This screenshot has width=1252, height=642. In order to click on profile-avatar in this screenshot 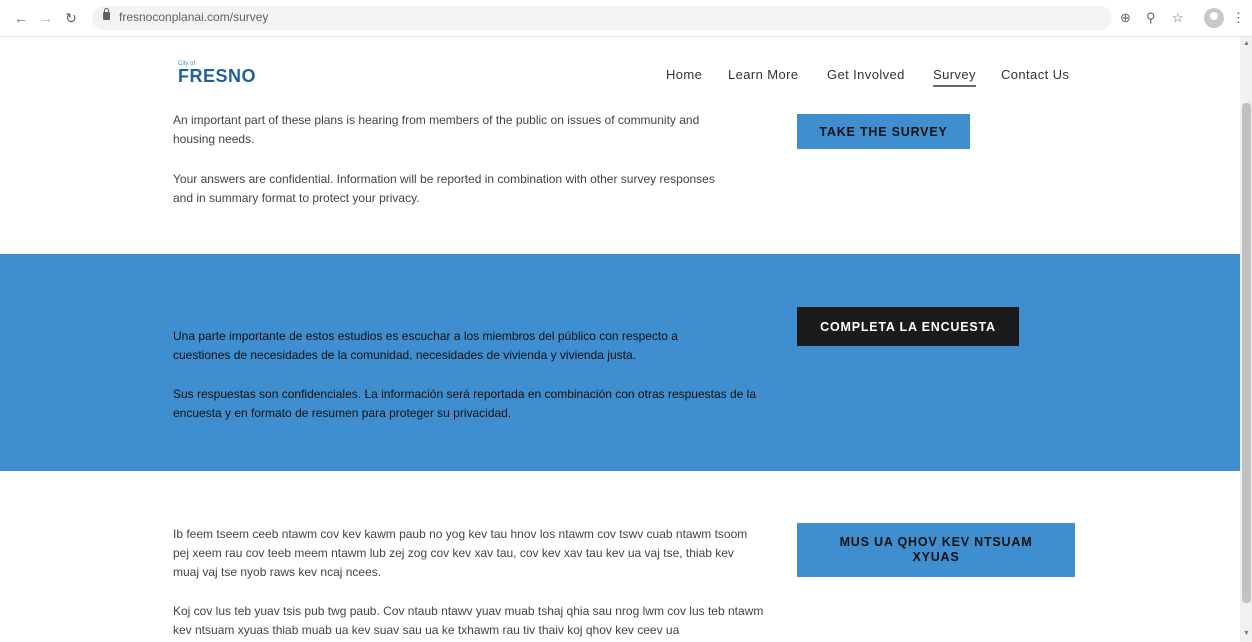, I will do `click(1214, 18)`.